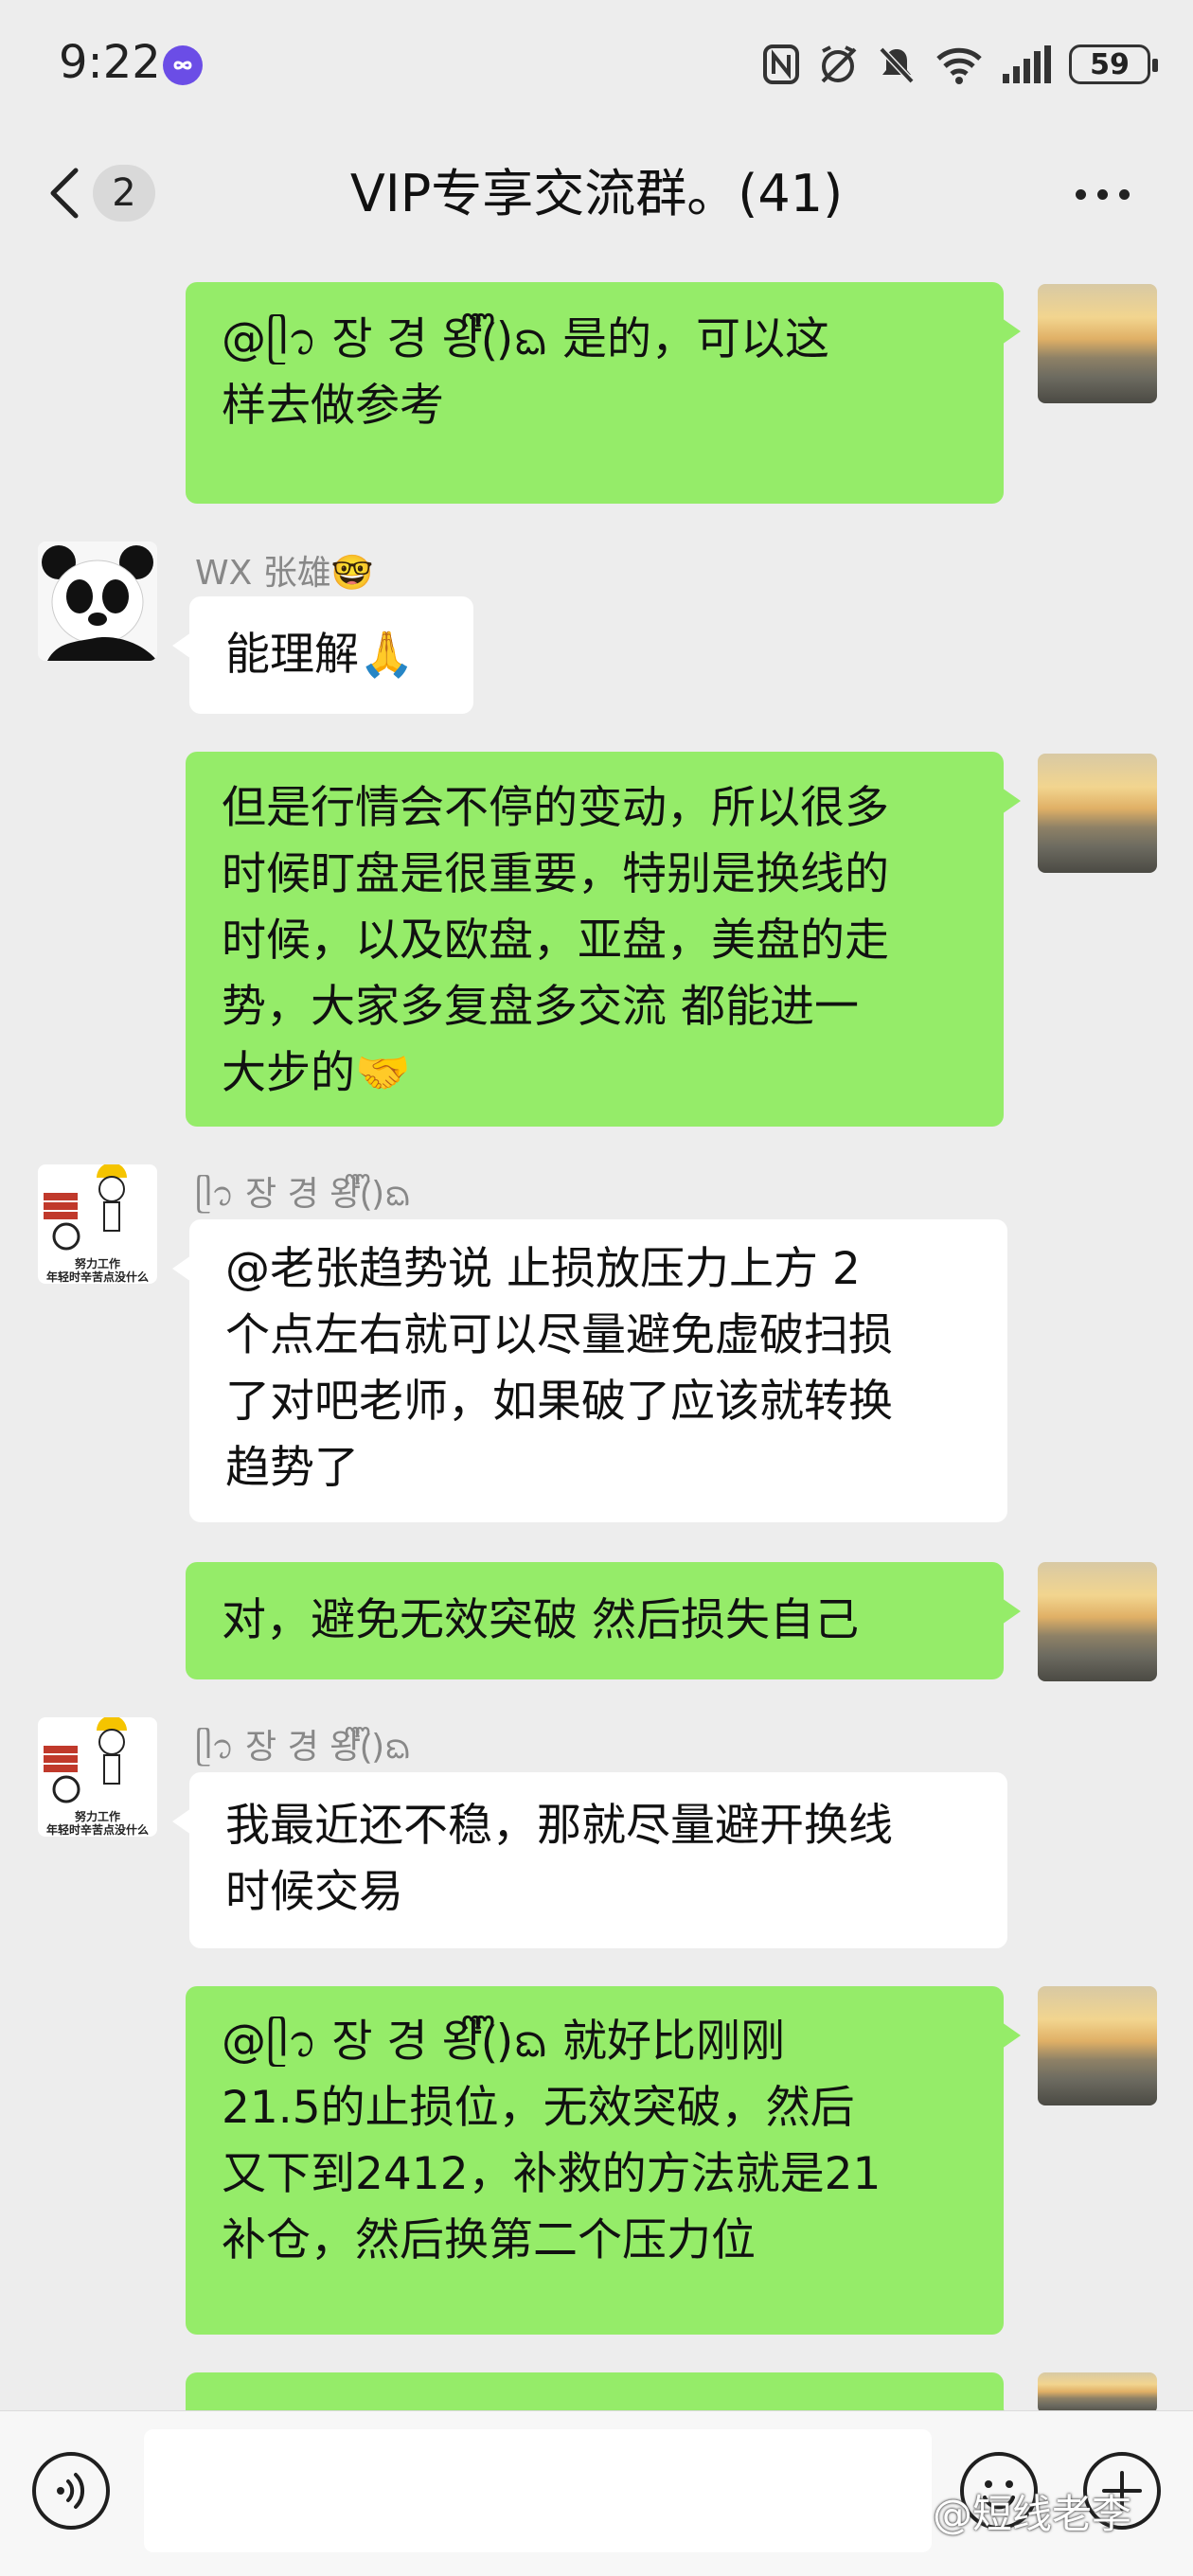 The height and width of the screenshot is (2576, 1193). What do you see at coordinates (596, 194) in the screenshot?
I see `chat-title: VIP专享交流群。(41)` at bounding box center [596, 194].